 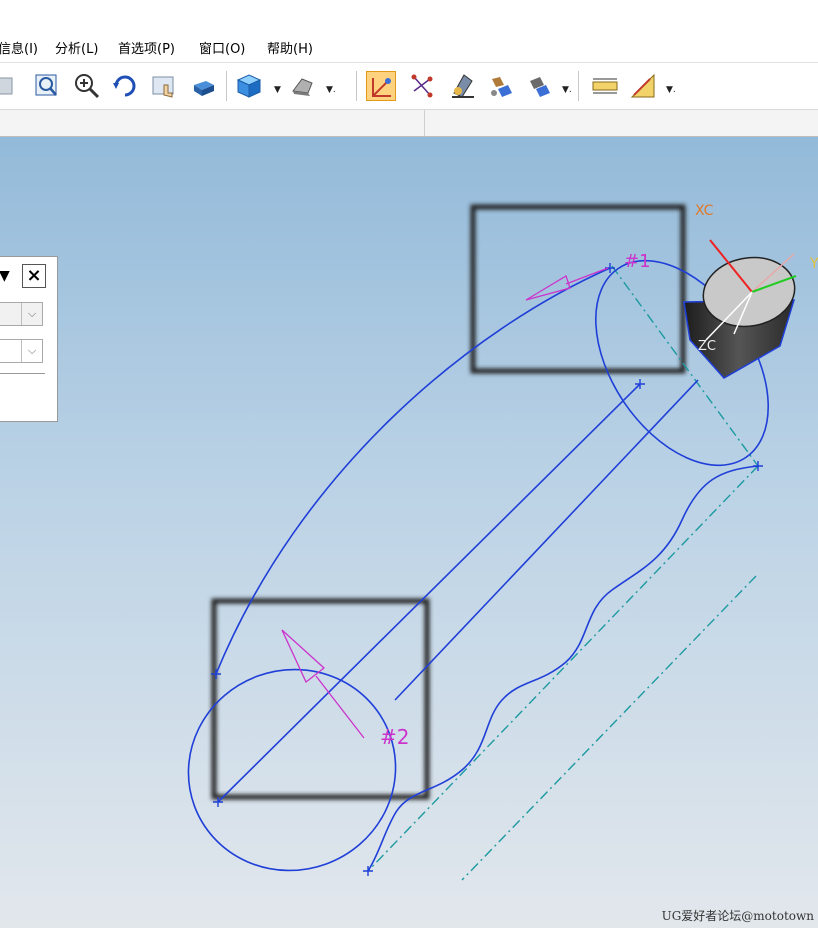 I want to click on title-bar, so click(x=409, y=15).